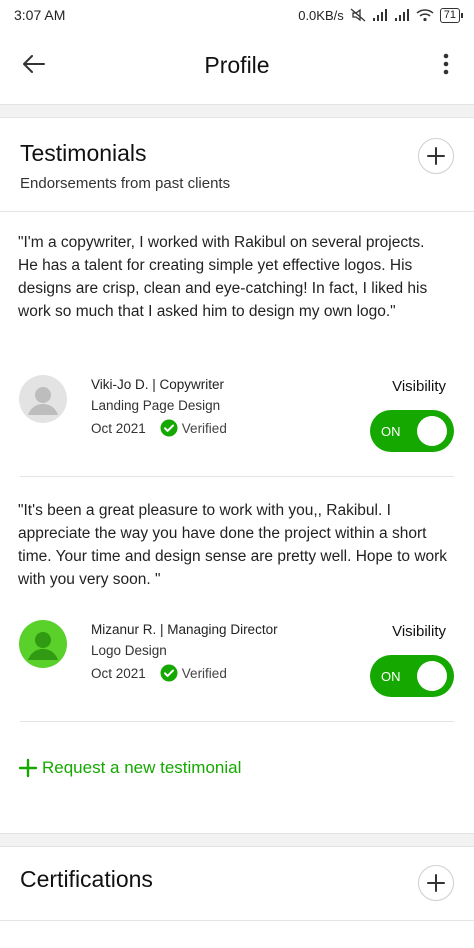  Describe the element at coordinates (451, 15) in the screenshot. I see `battery-icon: 71` at that location.